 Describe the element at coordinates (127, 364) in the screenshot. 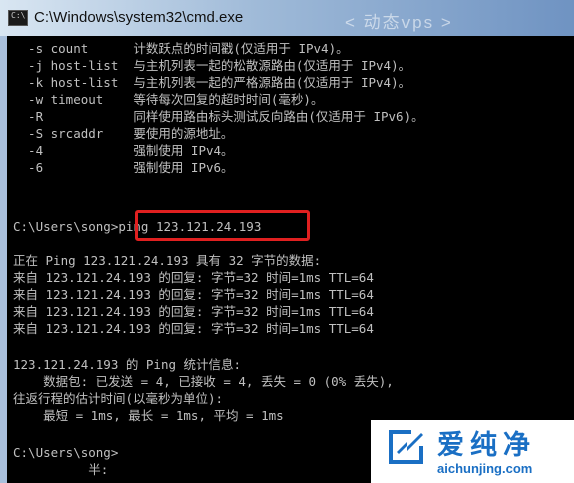

I see `console-line: 123.121.24.193 的 Ping 统计信息:` at that location.